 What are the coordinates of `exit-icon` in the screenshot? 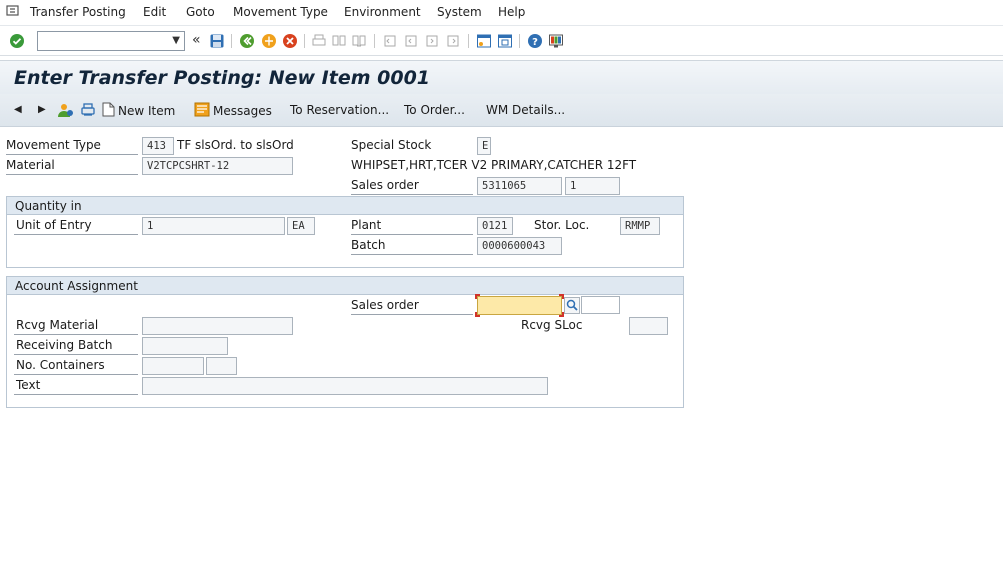 It's located at (269, 41).